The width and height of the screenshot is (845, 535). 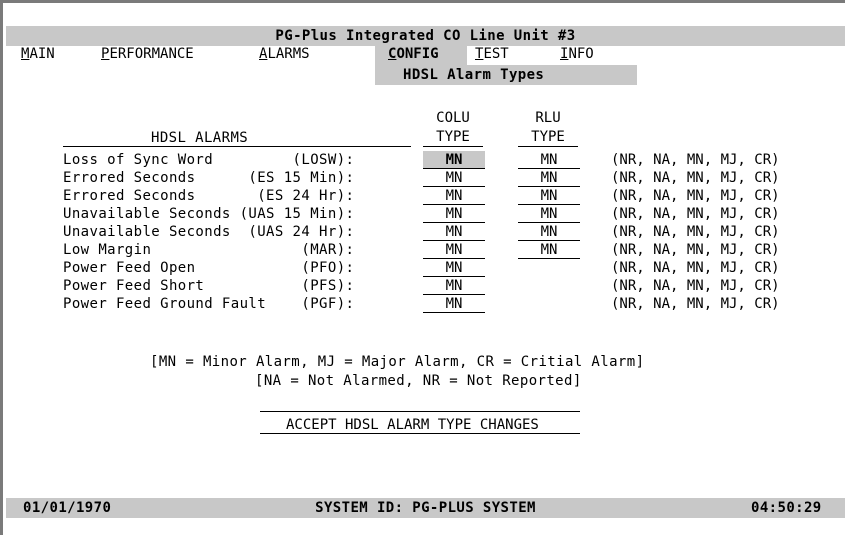 What do you see at coordinates (209, 178) in the screenshot?
I see `row-label: Errored Seconds (ES 15 Min):` at bounding box center [209, 178].